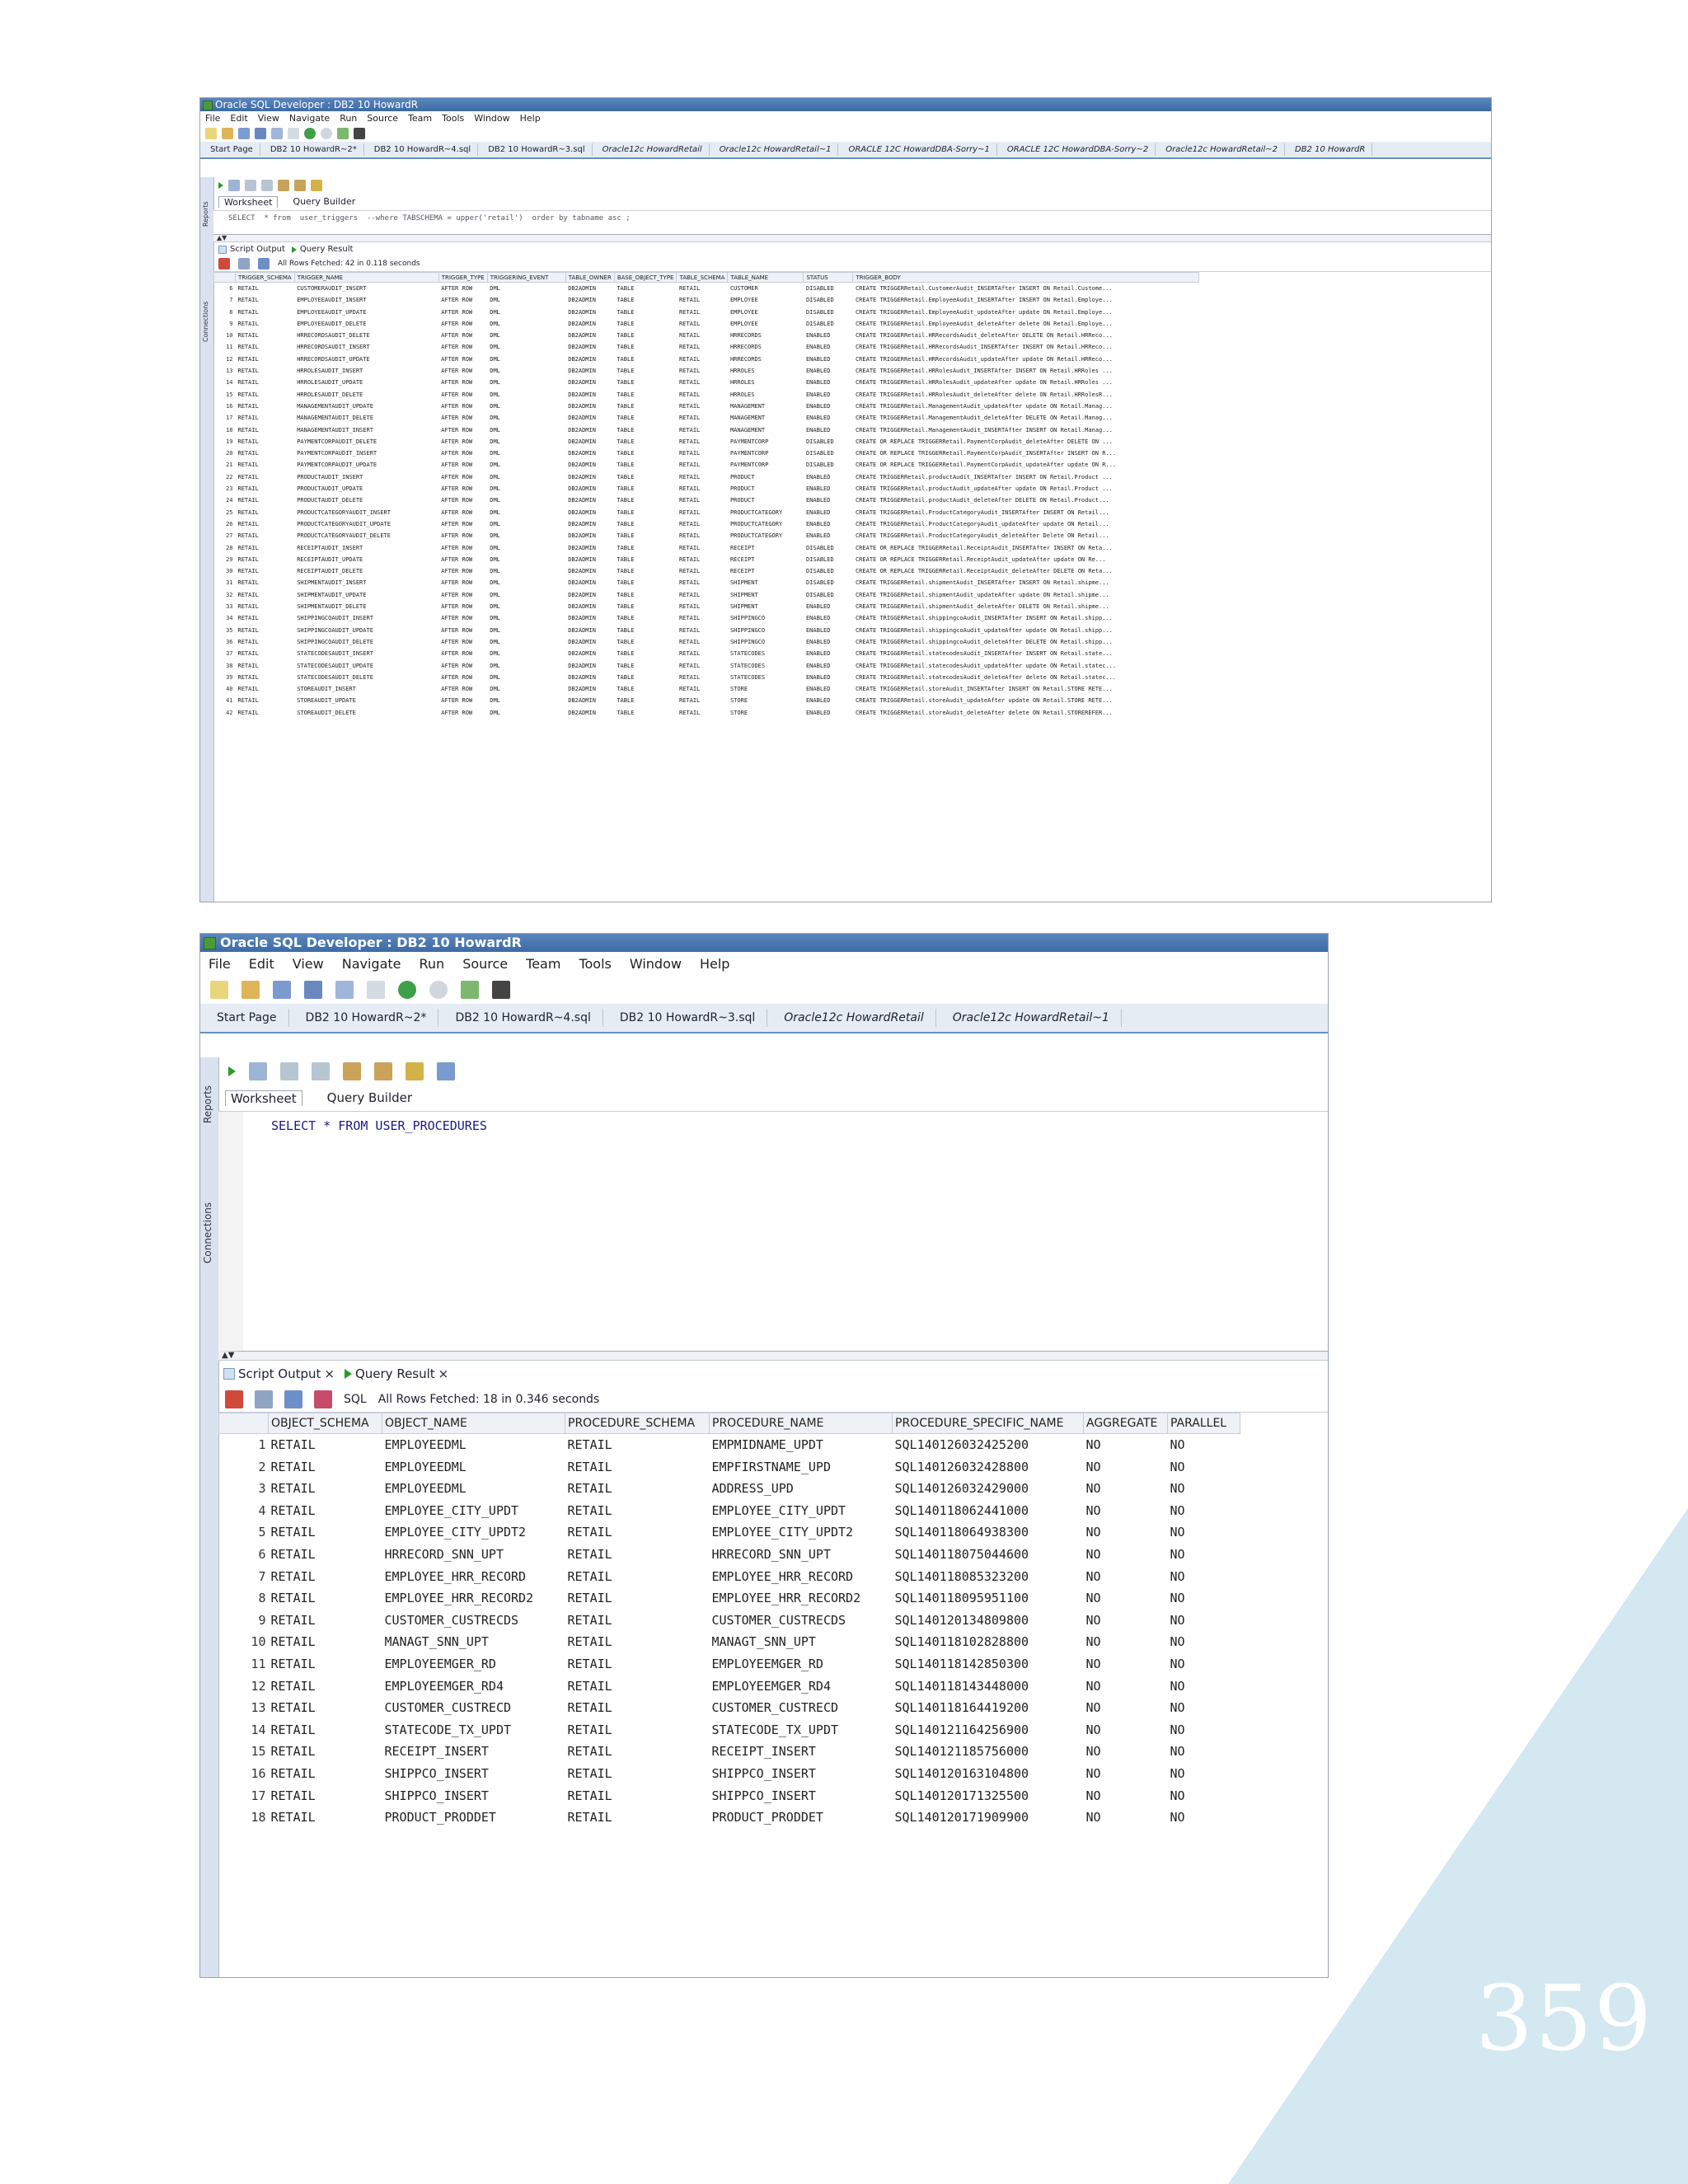 The width and height of the screenshot is (1688, 2184). I want to click on table-cell: SQL140118142850300, so click(988, 1664).